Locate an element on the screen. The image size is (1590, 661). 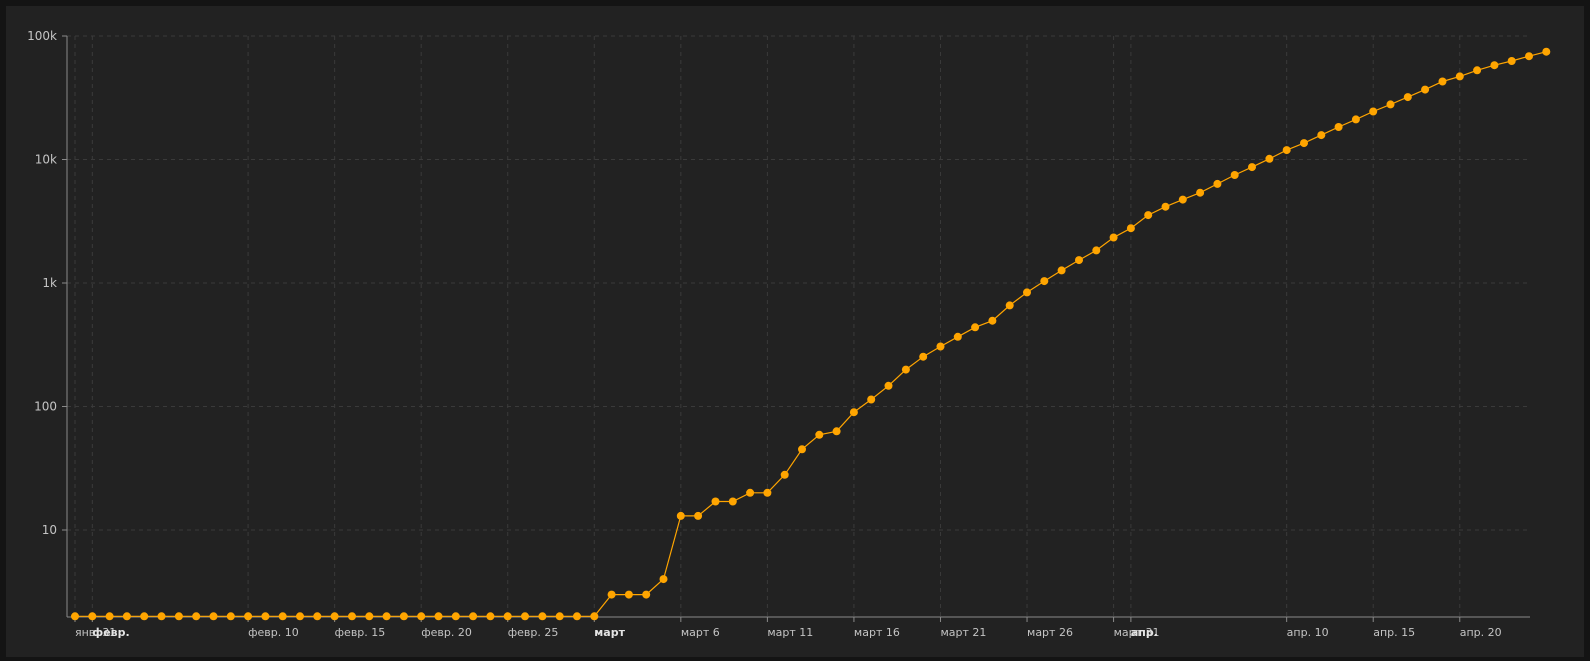
x-tick-label: апр. 15 is located at coordinates (1394, 632).